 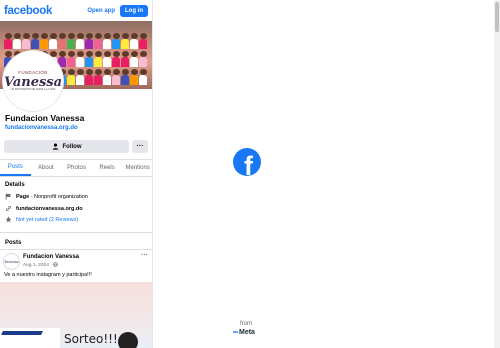 What do you see at coordinates (8, 219) in the screenshot?
I see `star-icon` at bounding box center [8, 219].